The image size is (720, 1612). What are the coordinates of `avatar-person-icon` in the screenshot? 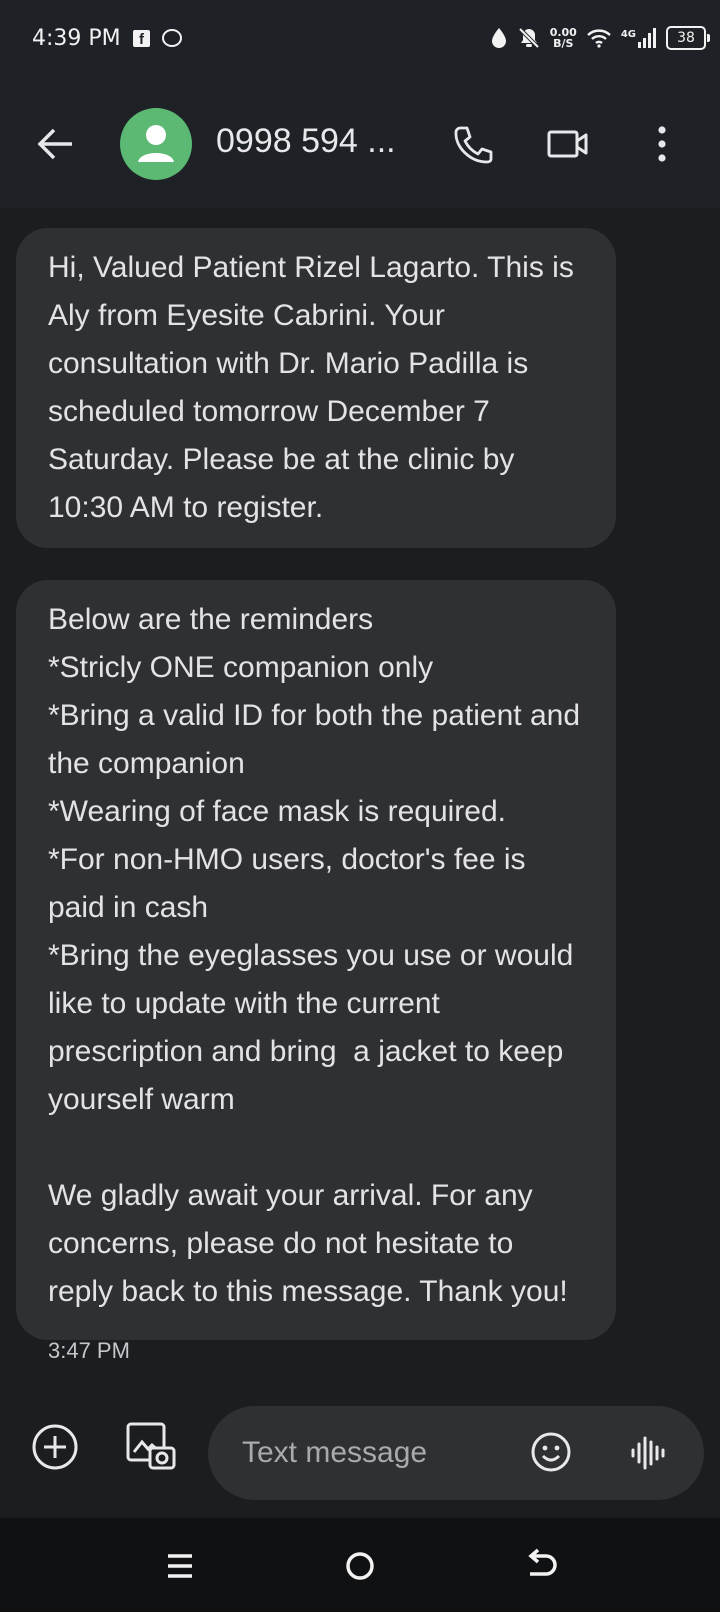 It's located at (156, 143).